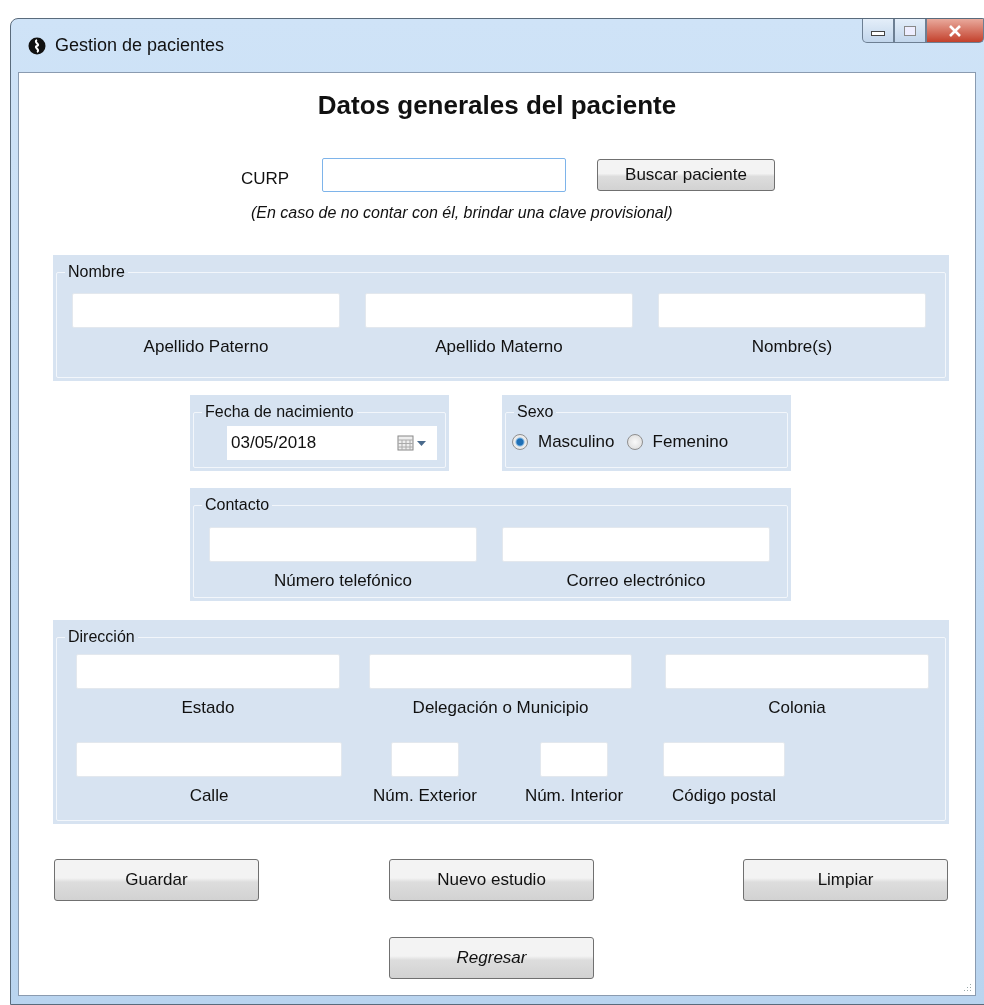  What do you see at coordinates (444, 175) in the screenshot?
I see `curp-input-field` at bounding box center [444, 175].